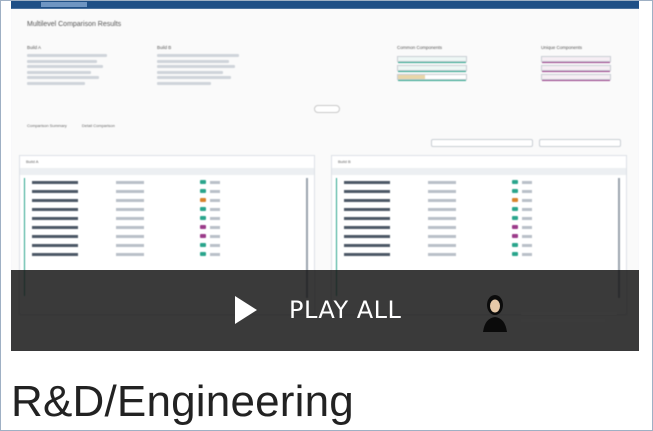 This screenshot has height=431, width=653. What do you see at coordinates (344, 161) in the screenshot?
I see `build-b-panel-label: Build B` at bounding box center [344, 161].